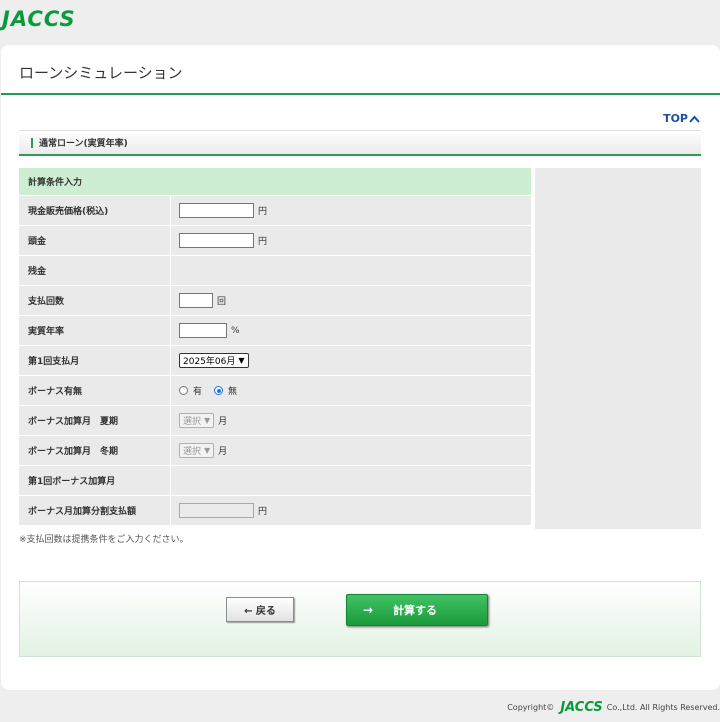  I want to click on section-title: 通常ローン(実質年率), so click(83, 144).